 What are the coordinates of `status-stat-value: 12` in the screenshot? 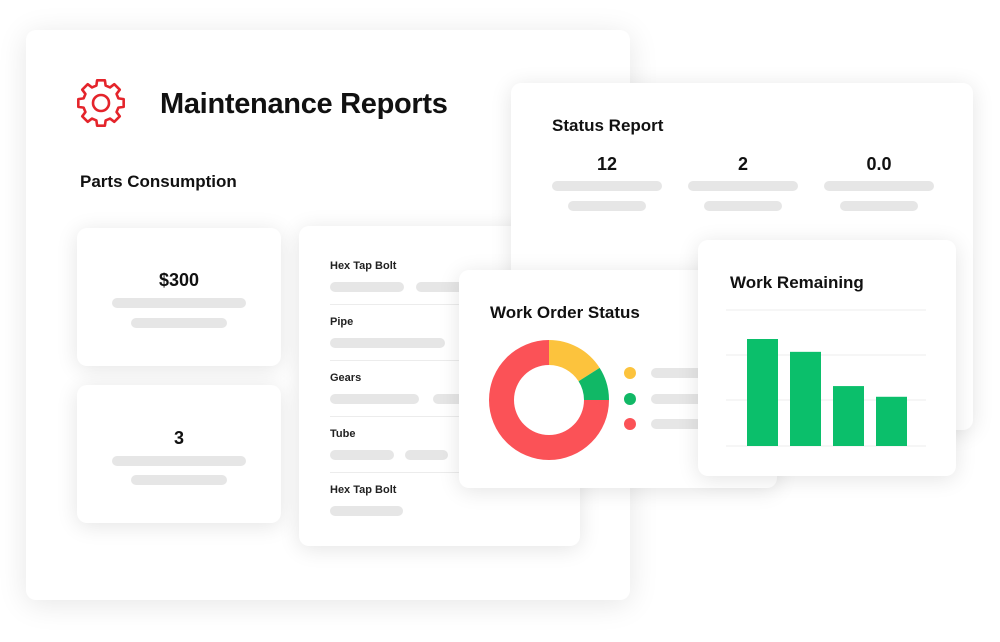 It's located at (607, 164).